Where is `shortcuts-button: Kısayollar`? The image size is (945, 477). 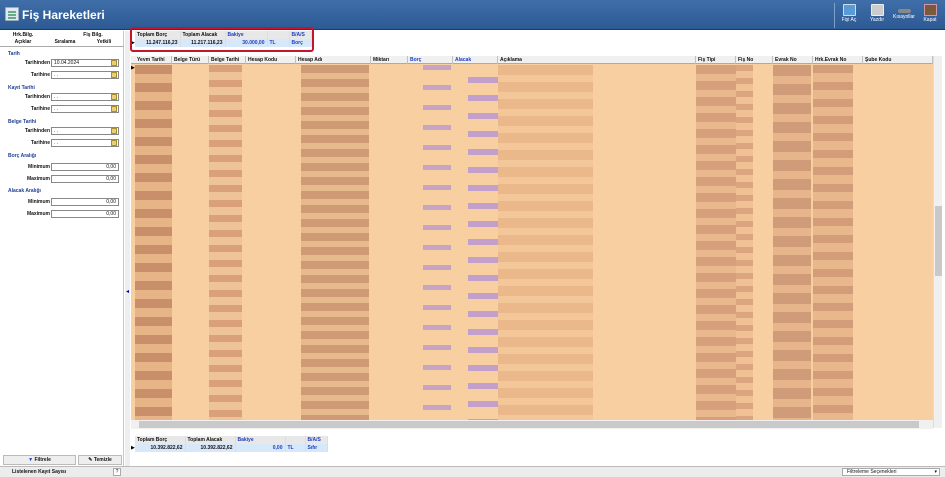
shortcuts-button: Kısayollar is located at coordinates (904, 15).